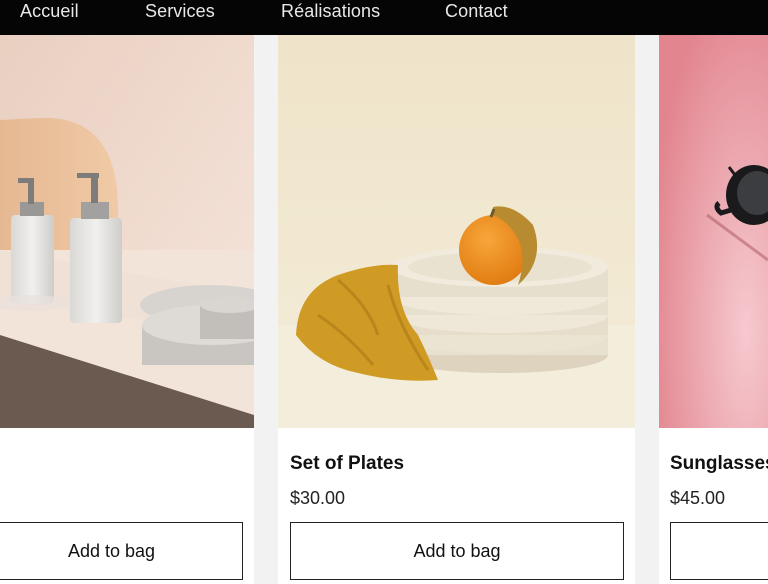 The height and width of the screenshot is (584, 768). Describe the element at coordinates (318, 498) in the screenshot. I see `product-price: $30.00` at that location.